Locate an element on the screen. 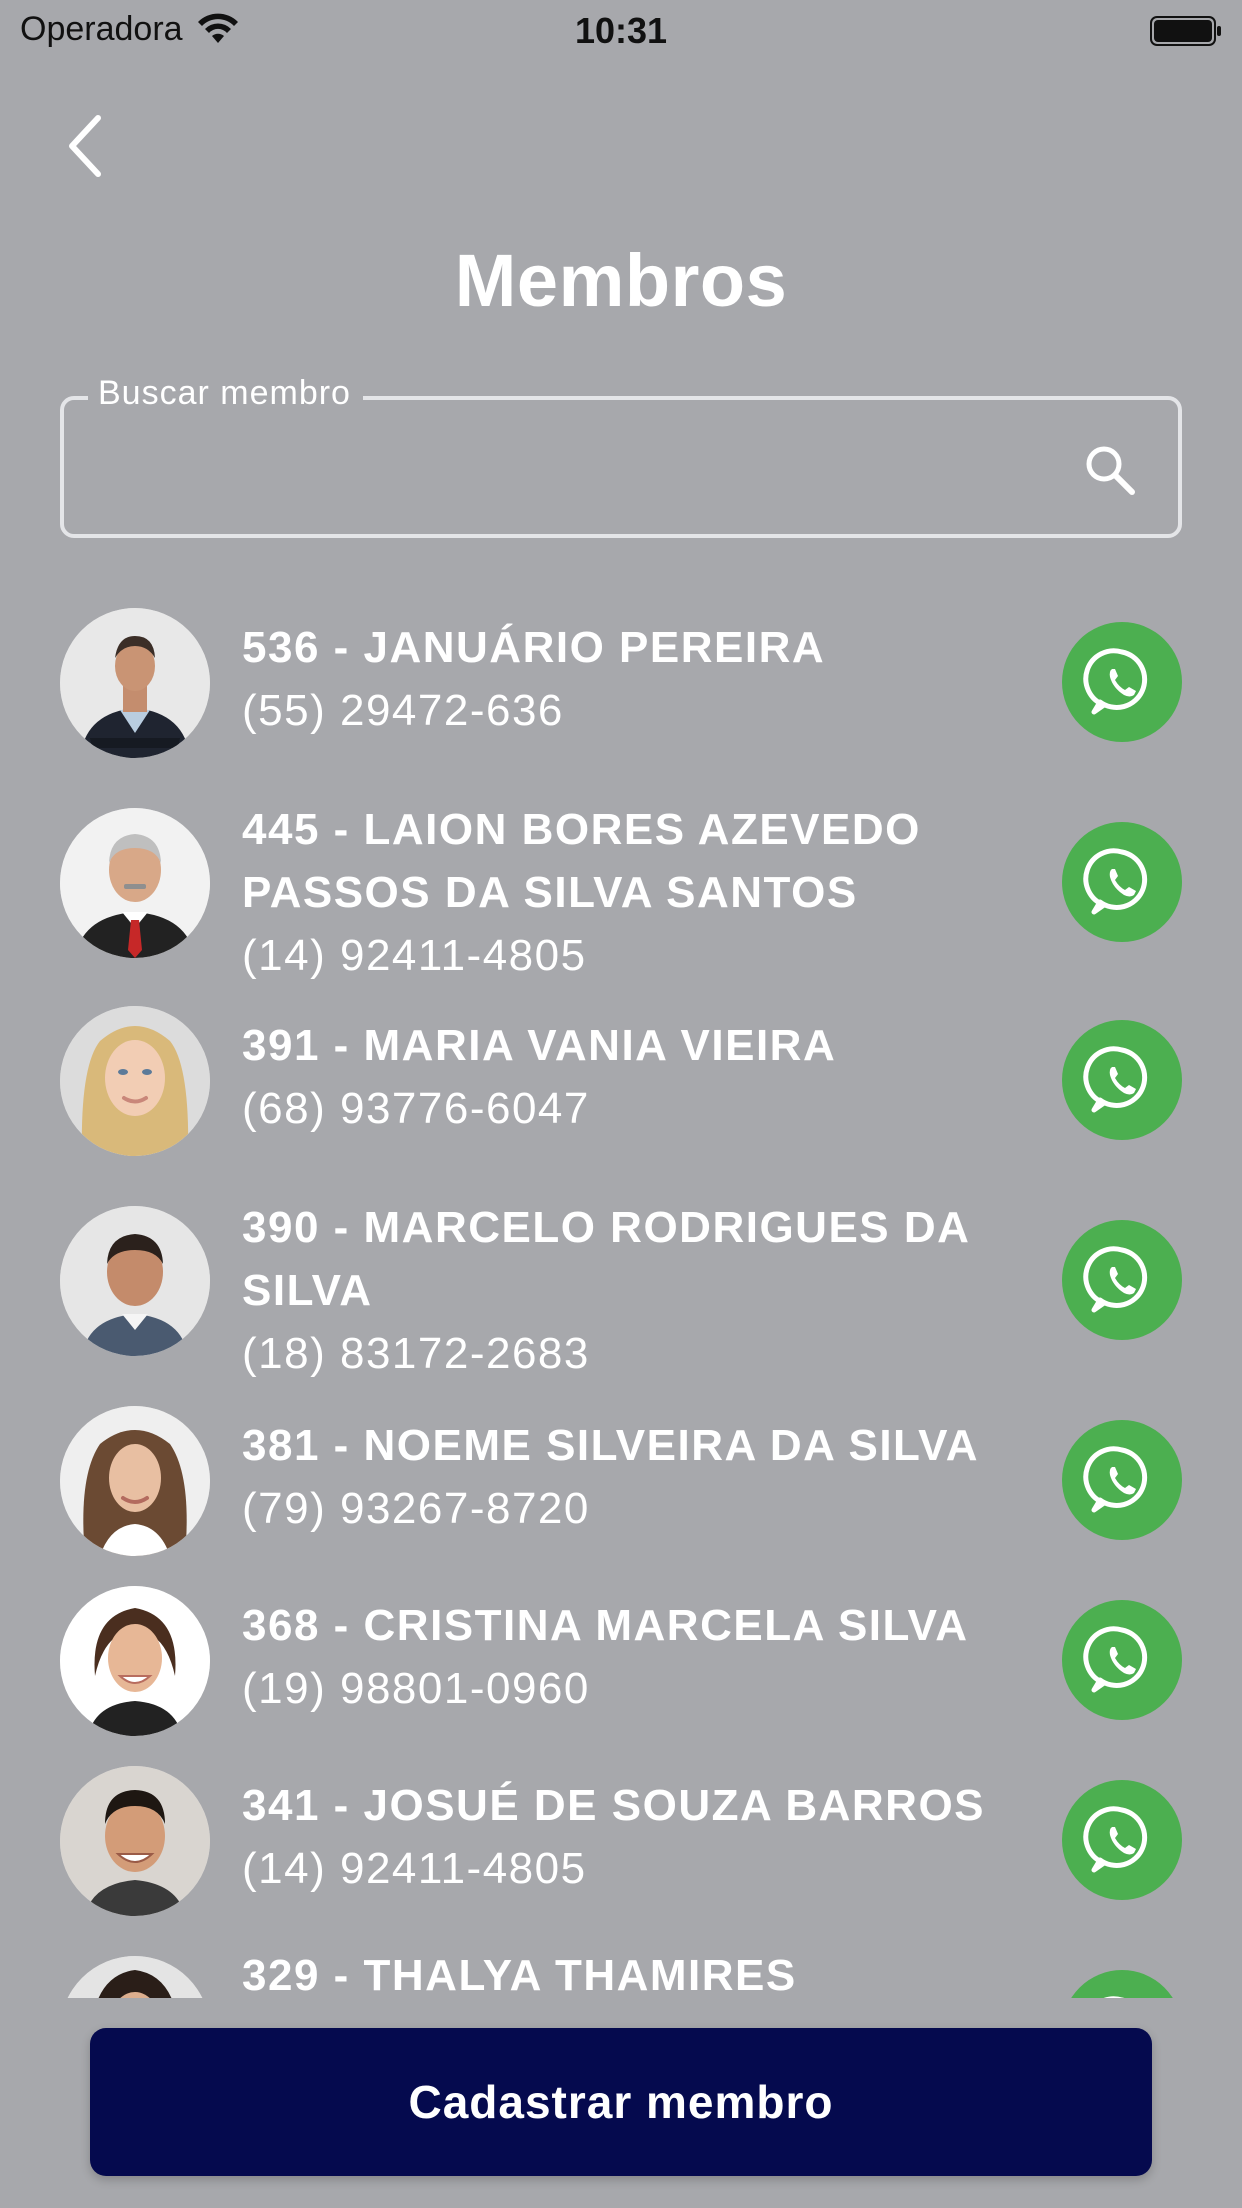 The height and width of the screenshot is (2208, 1242). status-bar: Operadora 10:31 is located at coordinates (621, 31).